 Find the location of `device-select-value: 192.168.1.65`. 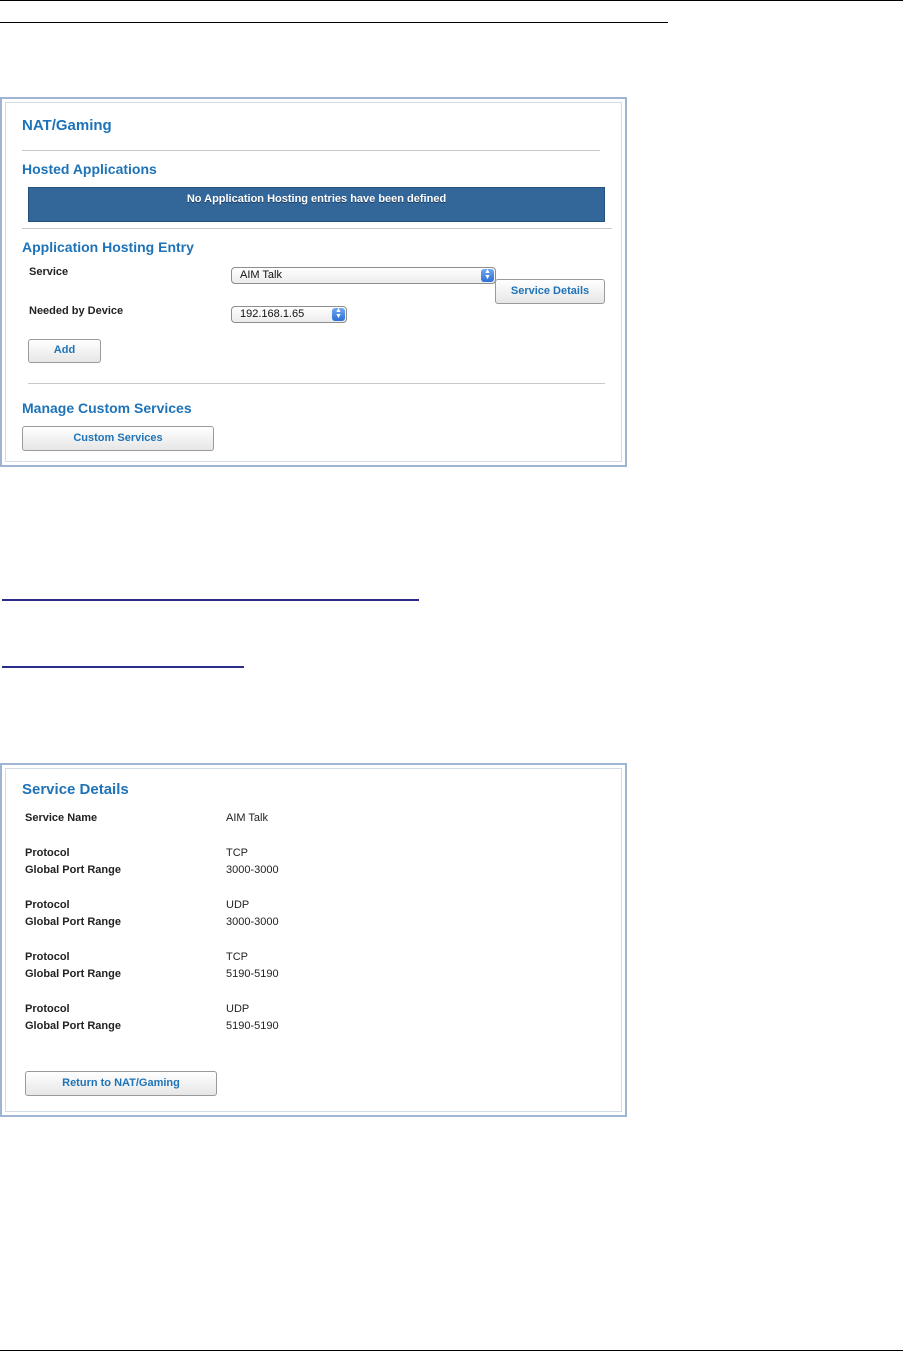

device-select-value: 192.168.1.65 is located at coordinates (272, 314).